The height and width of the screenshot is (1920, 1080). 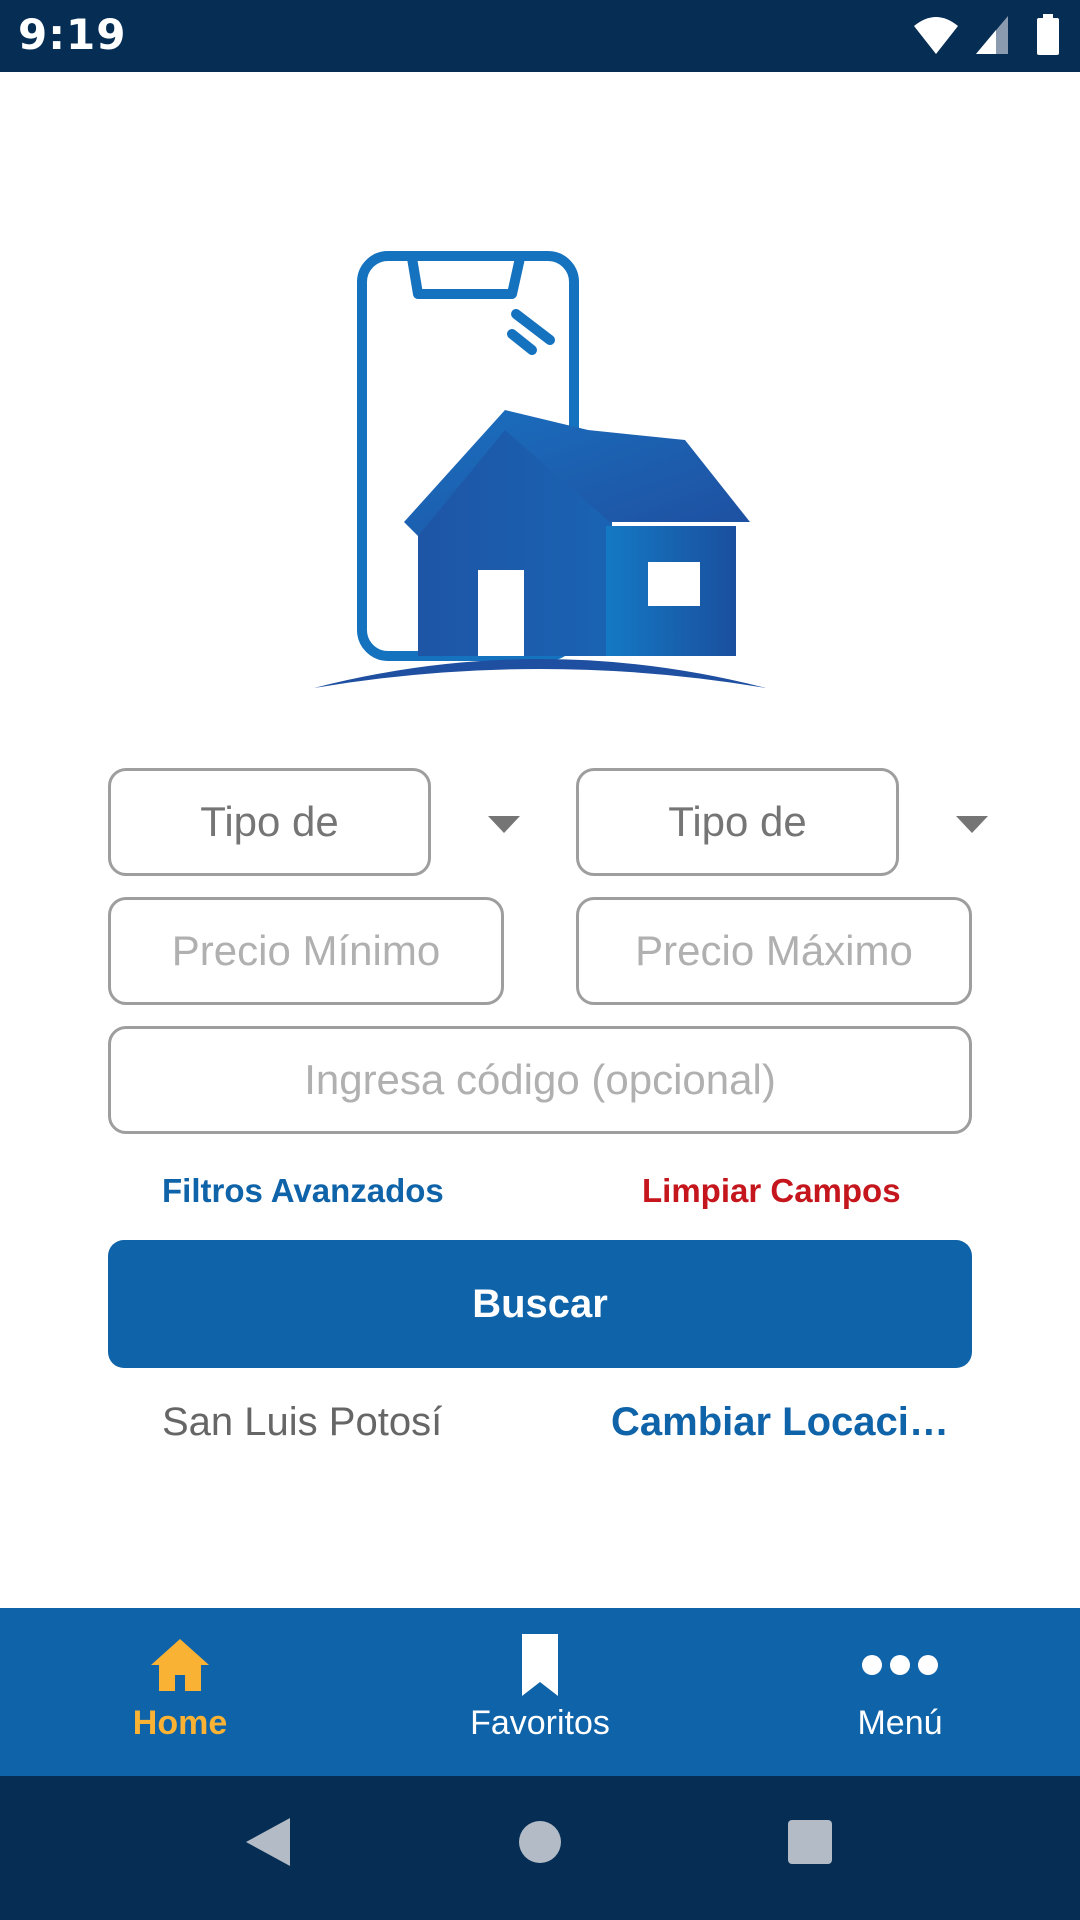 I want to click on wifi-icon, so click(x=936, y=35).